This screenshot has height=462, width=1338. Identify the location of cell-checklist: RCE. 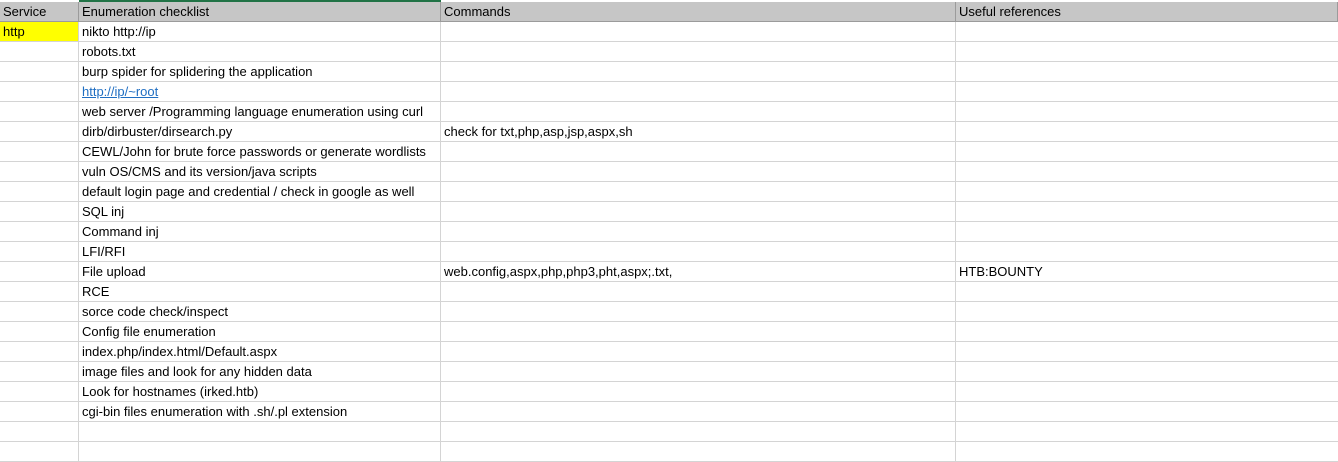
(260, 292).